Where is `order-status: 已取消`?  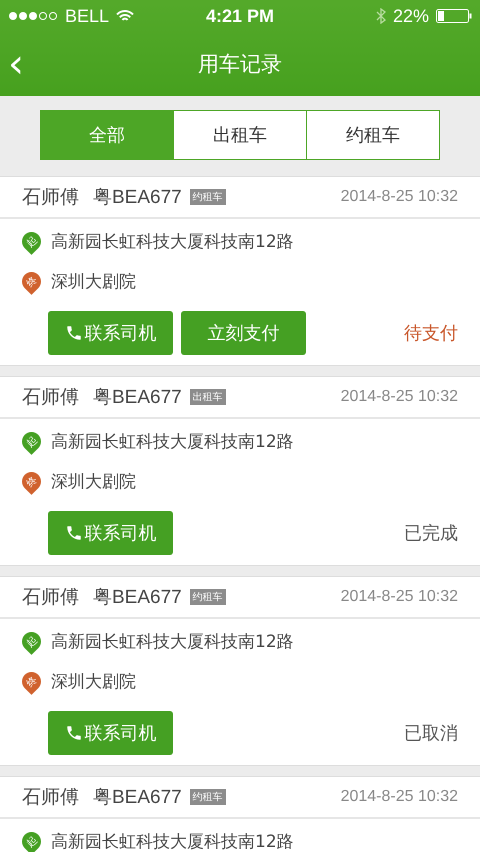
order-status: 已取消 is located at coordinates (431, 733).